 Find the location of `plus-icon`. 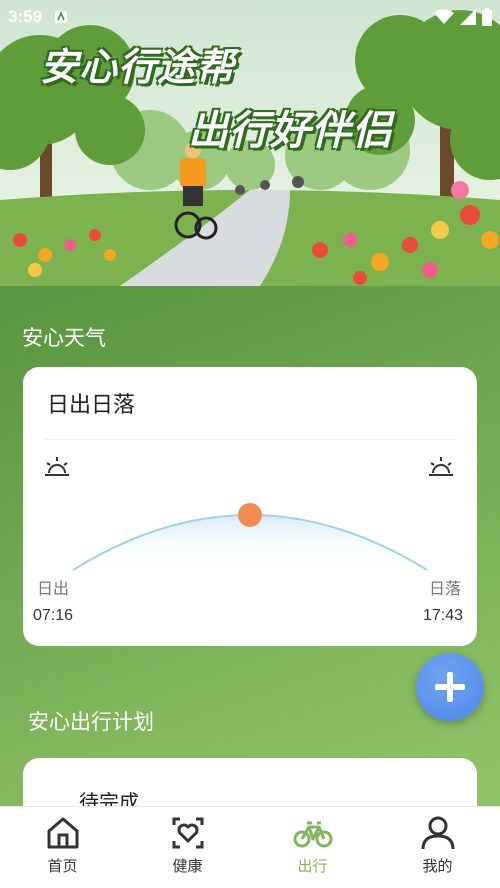

plus-icon is located at coordinates (450, 687).